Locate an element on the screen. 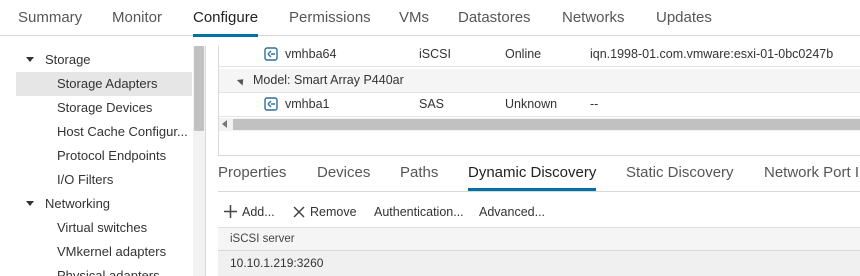 The width and height of the screenshot is (860, 276). nav-item-io-filters: I/O Filters is located at coordinates (104, 180).